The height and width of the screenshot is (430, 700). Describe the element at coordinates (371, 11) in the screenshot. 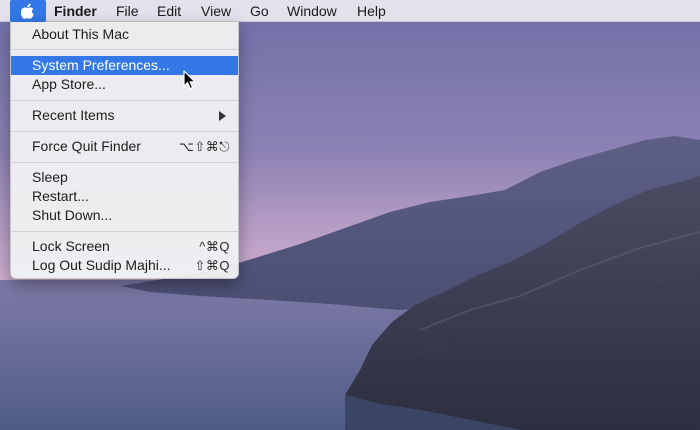

I see `menubar-help: Help` at that location.